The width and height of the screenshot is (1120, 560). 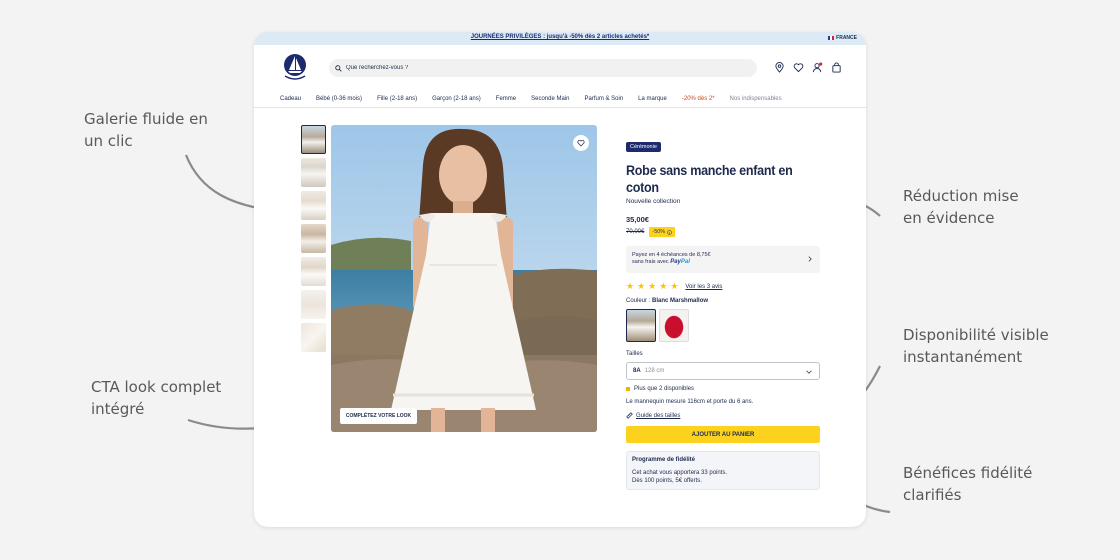 What do you see at coordinates (506, 99) in the screenshot?
I see `nav-item-femme: Femme` at bounding box center [506, 99].